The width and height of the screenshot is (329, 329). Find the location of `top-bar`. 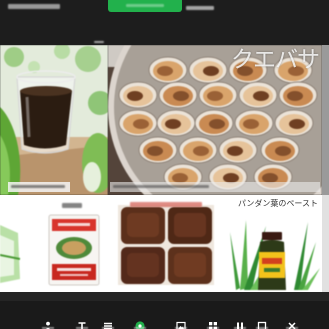

top-bar is located at coordinates (164, 22).